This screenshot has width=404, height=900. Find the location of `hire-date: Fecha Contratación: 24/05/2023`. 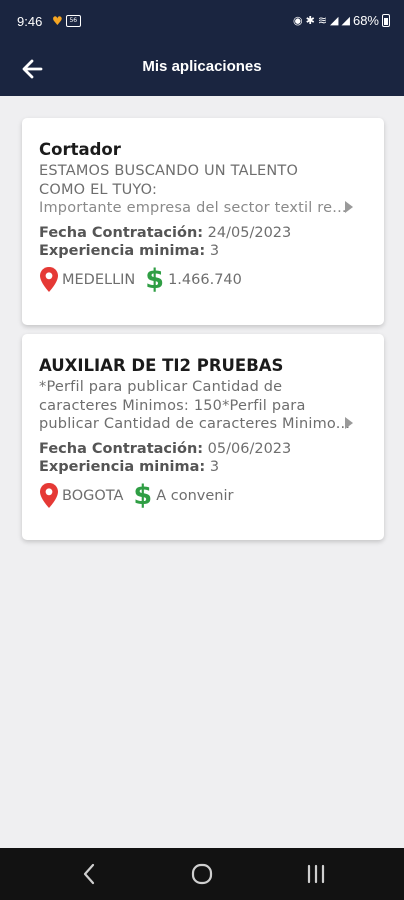

hire-date: Fecha Contratación: 24/05/2023 is located at coordinates (165, 232).